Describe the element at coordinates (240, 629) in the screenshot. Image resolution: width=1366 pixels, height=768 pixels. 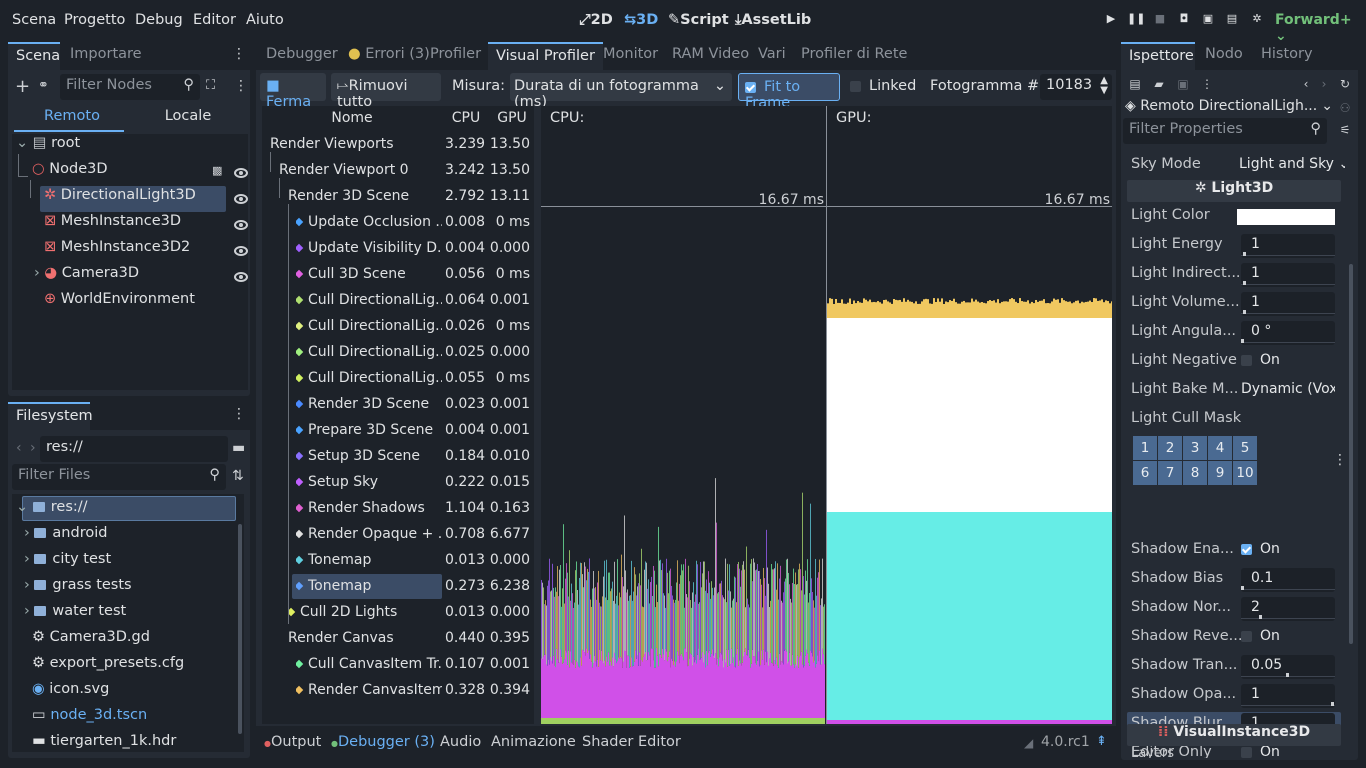
I see `scrollbar` at that location.